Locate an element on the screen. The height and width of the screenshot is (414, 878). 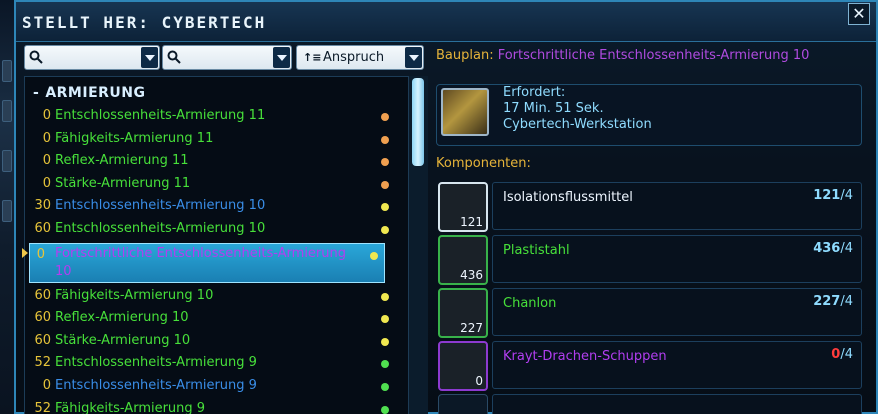
component-name: Isolationsflussmittel is located at coordinates (568, 197).